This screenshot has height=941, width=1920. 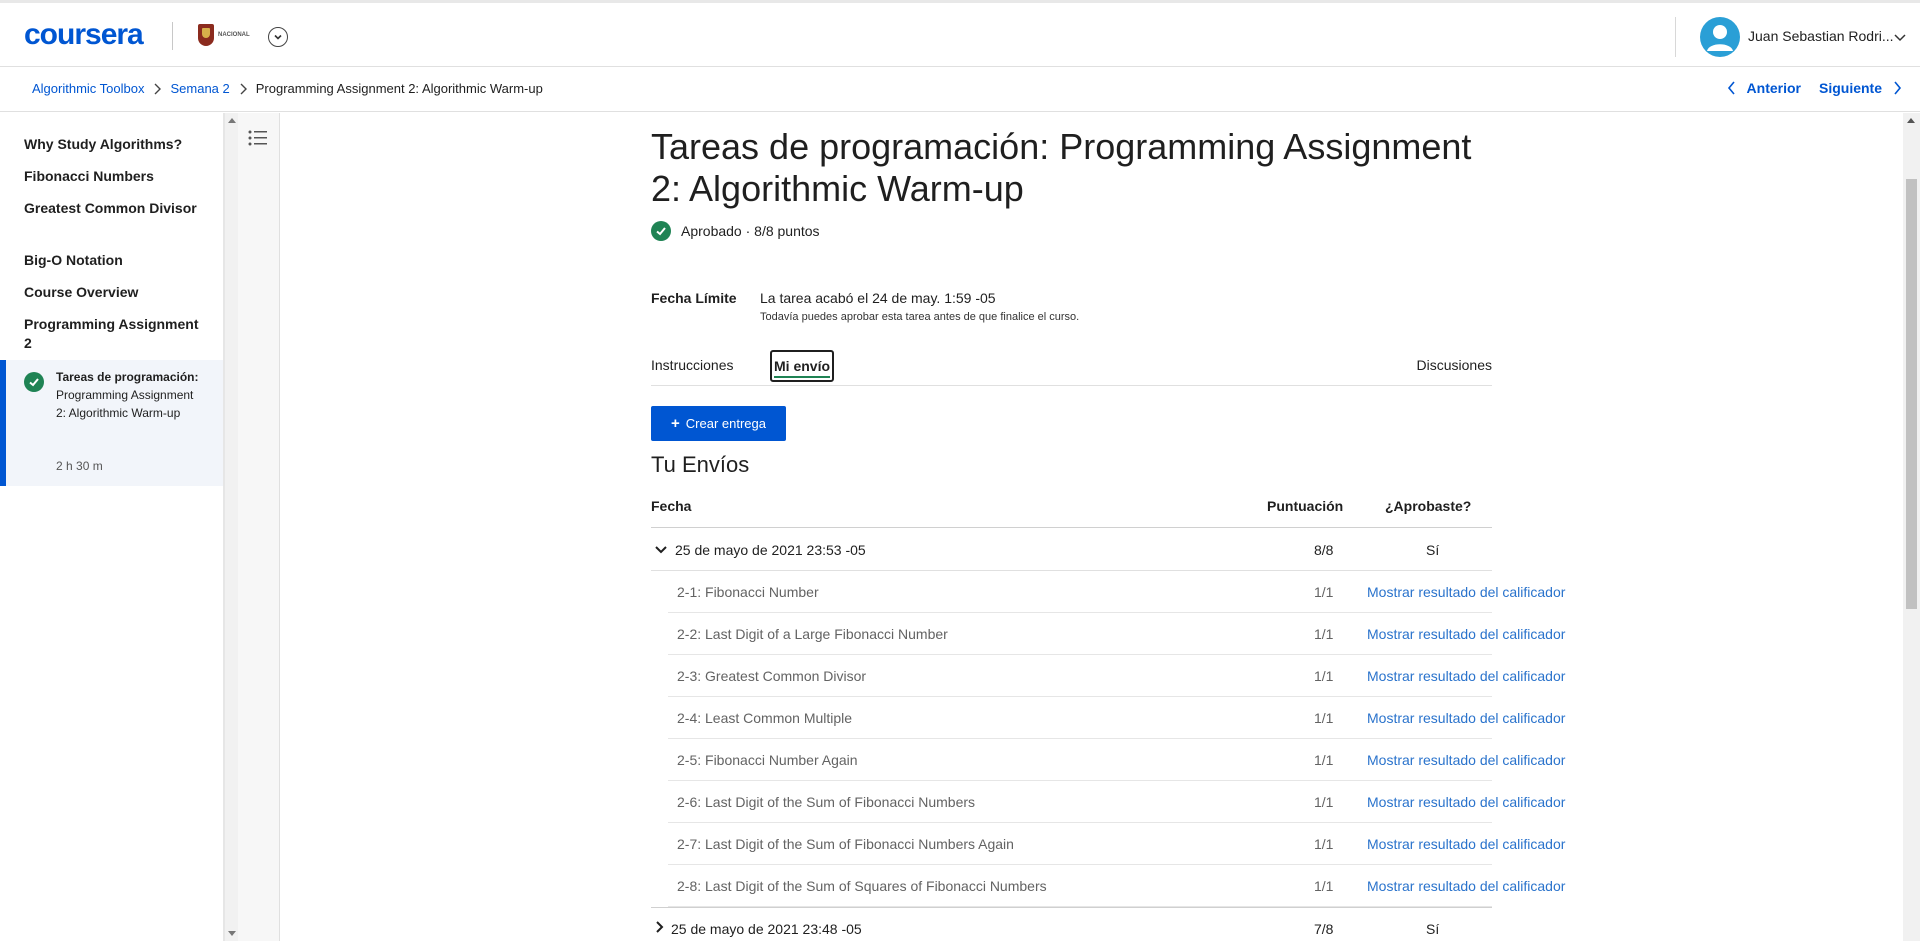 What do you see at coordinates (199, 88) in the screenshot?
I see `breadcrumb-week: Semana 2` at bounding box center [199, 88].